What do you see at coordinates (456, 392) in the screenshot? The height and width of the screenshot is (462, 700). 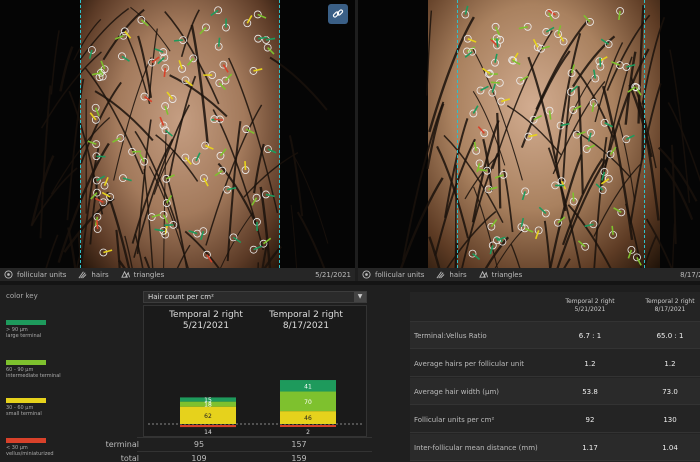 I see `row-label: Average hair width (µm)` at bounding box center [456, 392].